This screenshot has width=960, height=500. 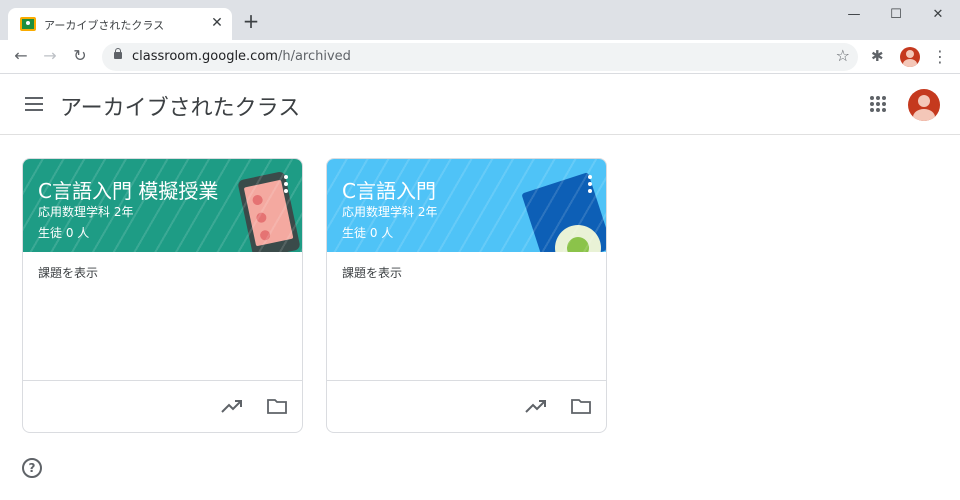 I want to click on card-banner: C言語入門 応用数理学科 2年 生徒 0 人, so click(x=466, y=205).